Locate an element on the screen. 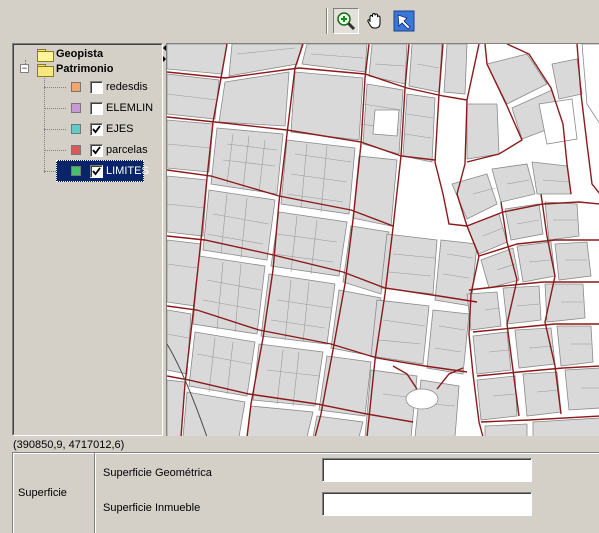  cursor-coordinates: (390850,9, 4717012,6) is located at coordinates (69, 445).